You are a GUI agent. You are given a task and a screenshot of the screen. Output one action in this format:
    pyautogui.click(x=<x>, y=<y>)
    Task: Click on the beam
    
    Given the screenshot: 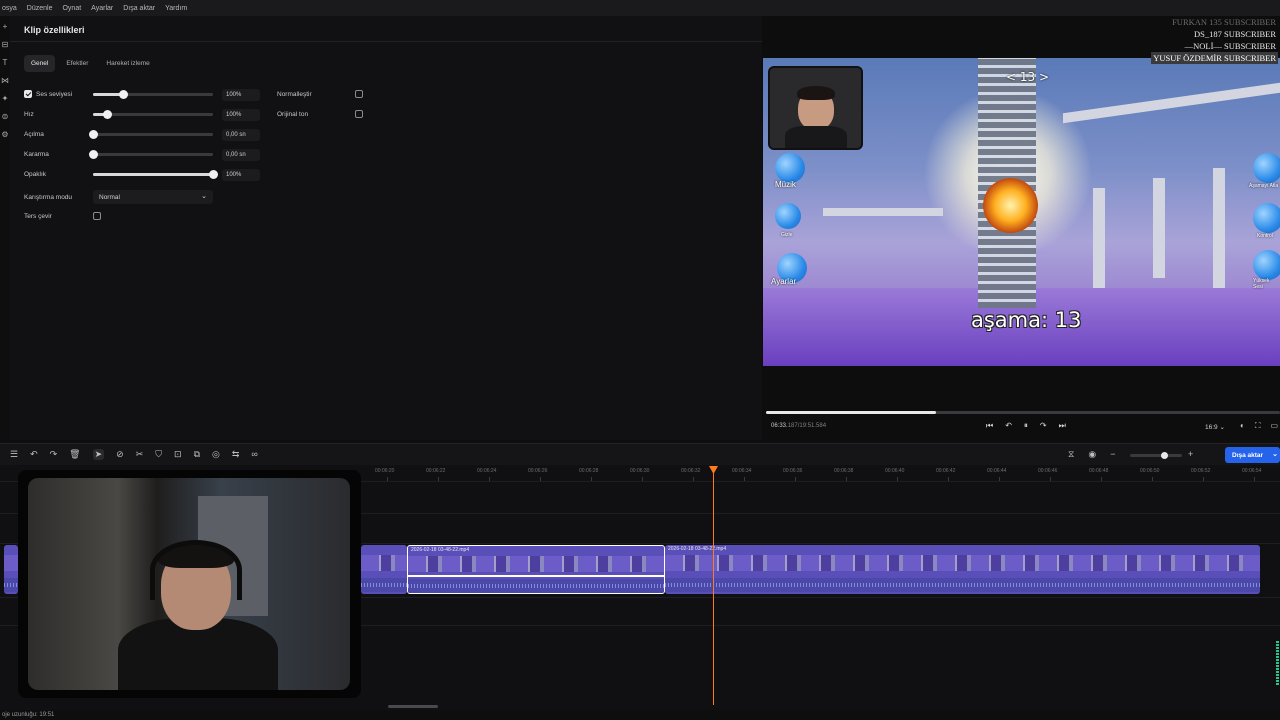 What is the action you would take?
    pyautogui.click(x=883, y=212)
    